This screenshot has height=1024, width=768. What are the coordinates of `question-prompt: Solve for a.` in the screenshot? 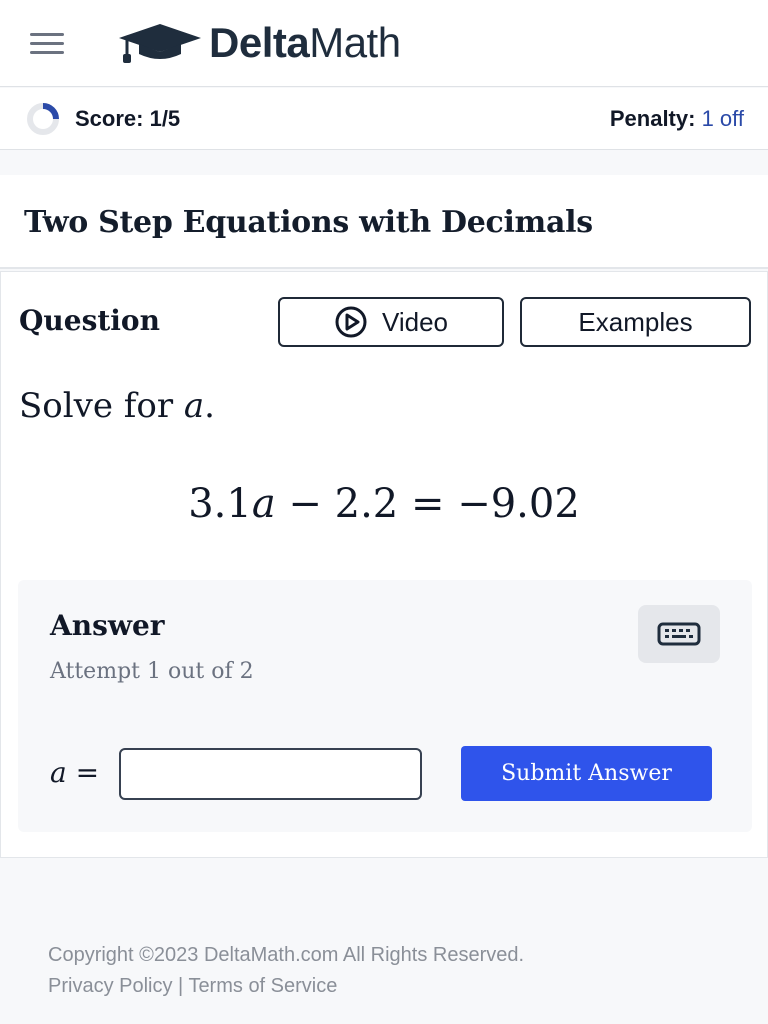 It's located at (117, 406).